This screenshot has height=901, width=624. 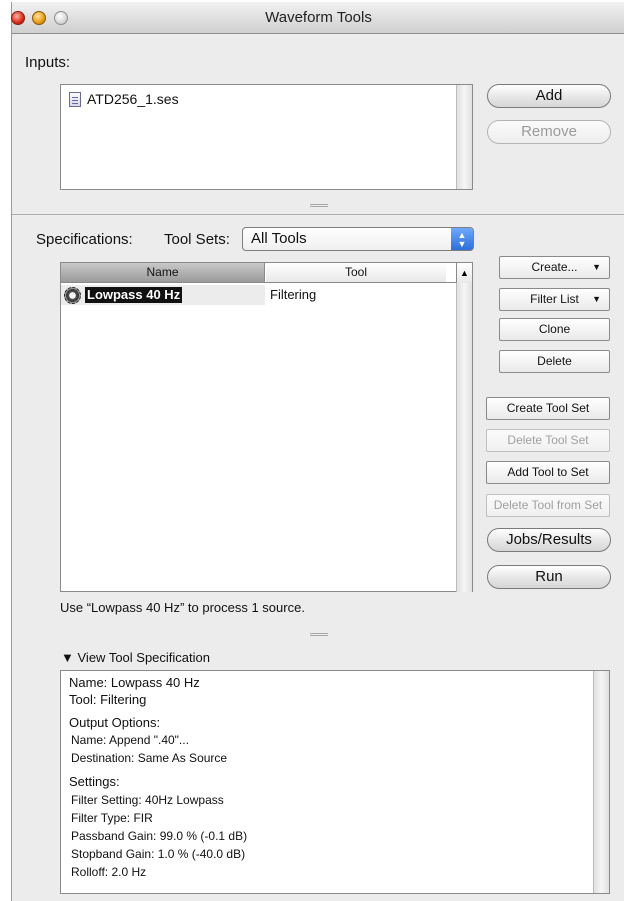 What do you see at coordinates (144, 657) in the screenshot?
I see `view-tool-specification-label: View Tool Specification` at bounding box center [144, 657].